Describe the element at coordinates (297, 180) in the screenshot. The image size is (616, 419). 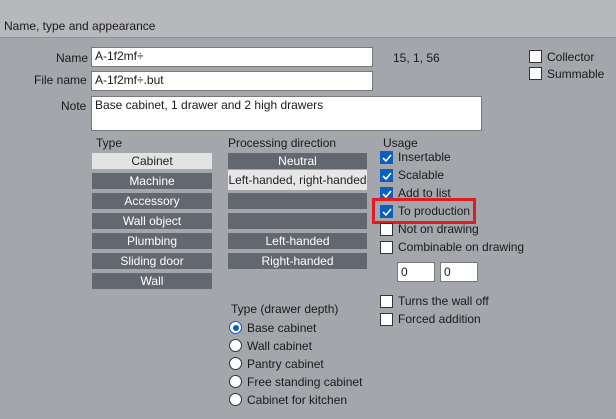
I see `processing-lr-button: Left-handed, right-handed` at that location.